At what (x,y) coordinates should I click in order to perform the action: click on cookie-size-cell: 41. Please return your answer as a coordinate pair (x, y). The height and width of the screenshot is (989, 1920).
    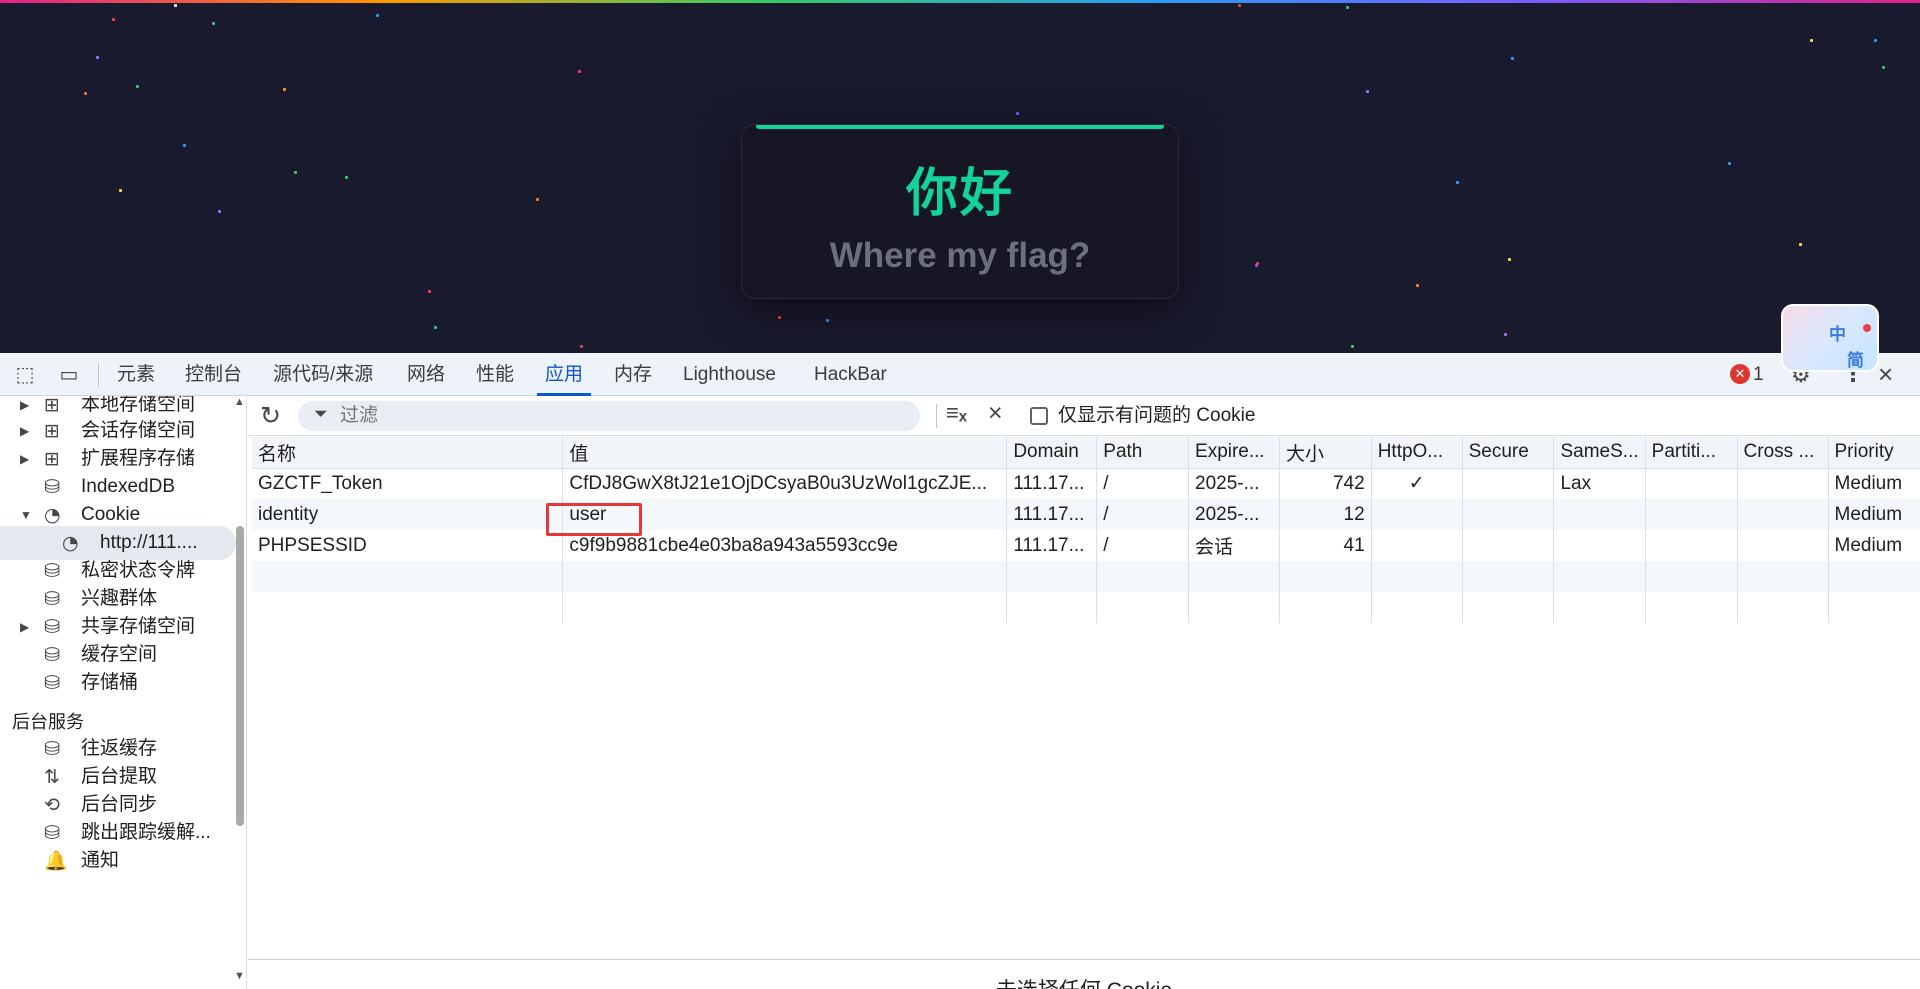
    Looking at the image, I should click on (1325, 545).